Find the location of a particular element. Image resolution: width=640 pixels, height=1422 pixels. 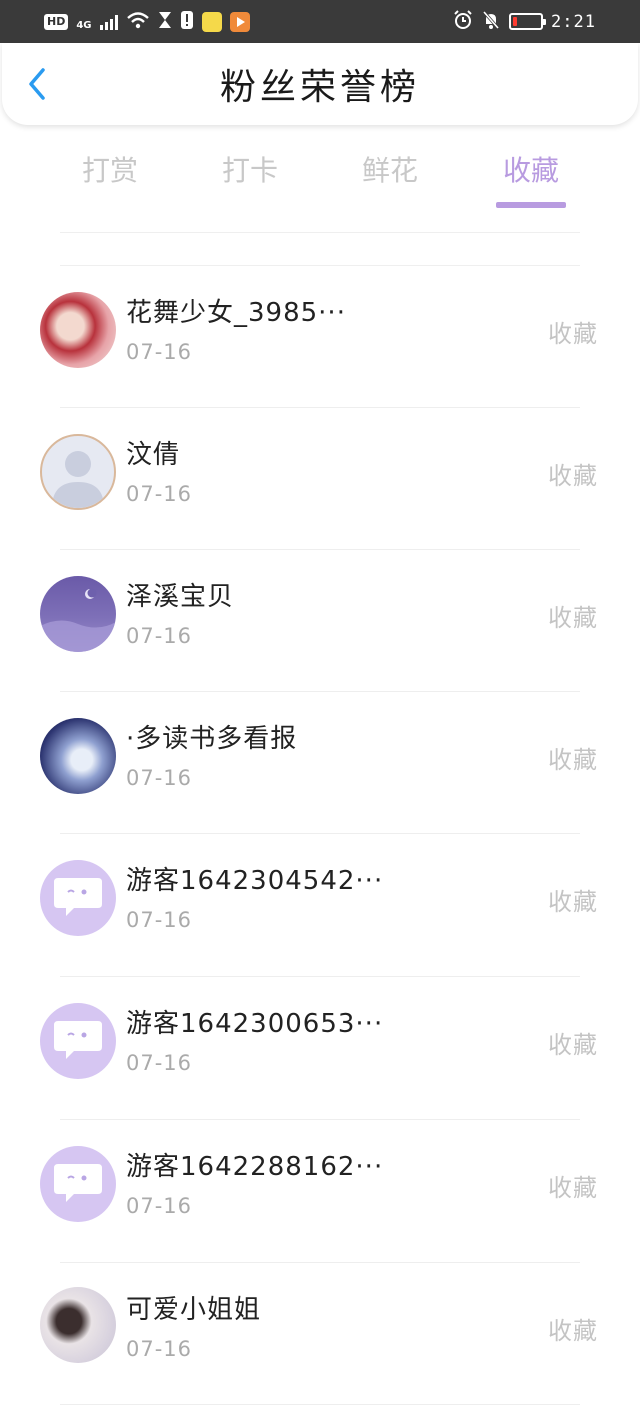

fan-name: 可爱小姐姐 is located at coordinates (194, 1310).